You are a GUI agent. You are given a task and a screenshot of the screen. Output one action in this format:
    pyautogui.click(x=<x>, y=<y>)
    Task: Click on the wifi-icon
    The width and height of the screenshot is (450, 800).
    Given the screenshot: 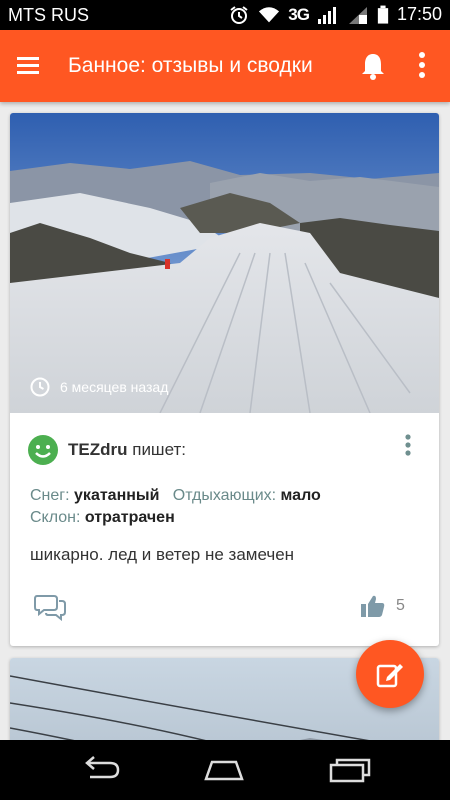 What is the action you would take?
    pyautogui.click(x=269, y=14)
    